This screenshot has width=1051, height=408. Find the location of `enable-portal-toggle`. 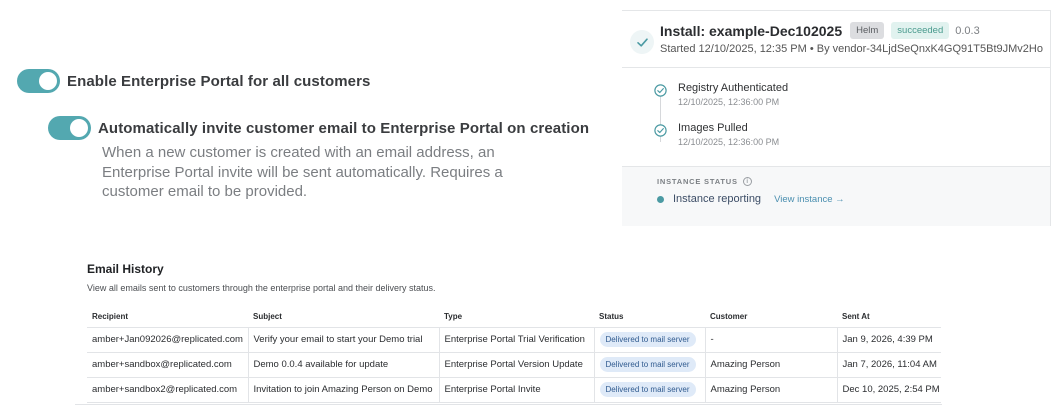

enable-portal-toggle is located at coordinates (38, 81).